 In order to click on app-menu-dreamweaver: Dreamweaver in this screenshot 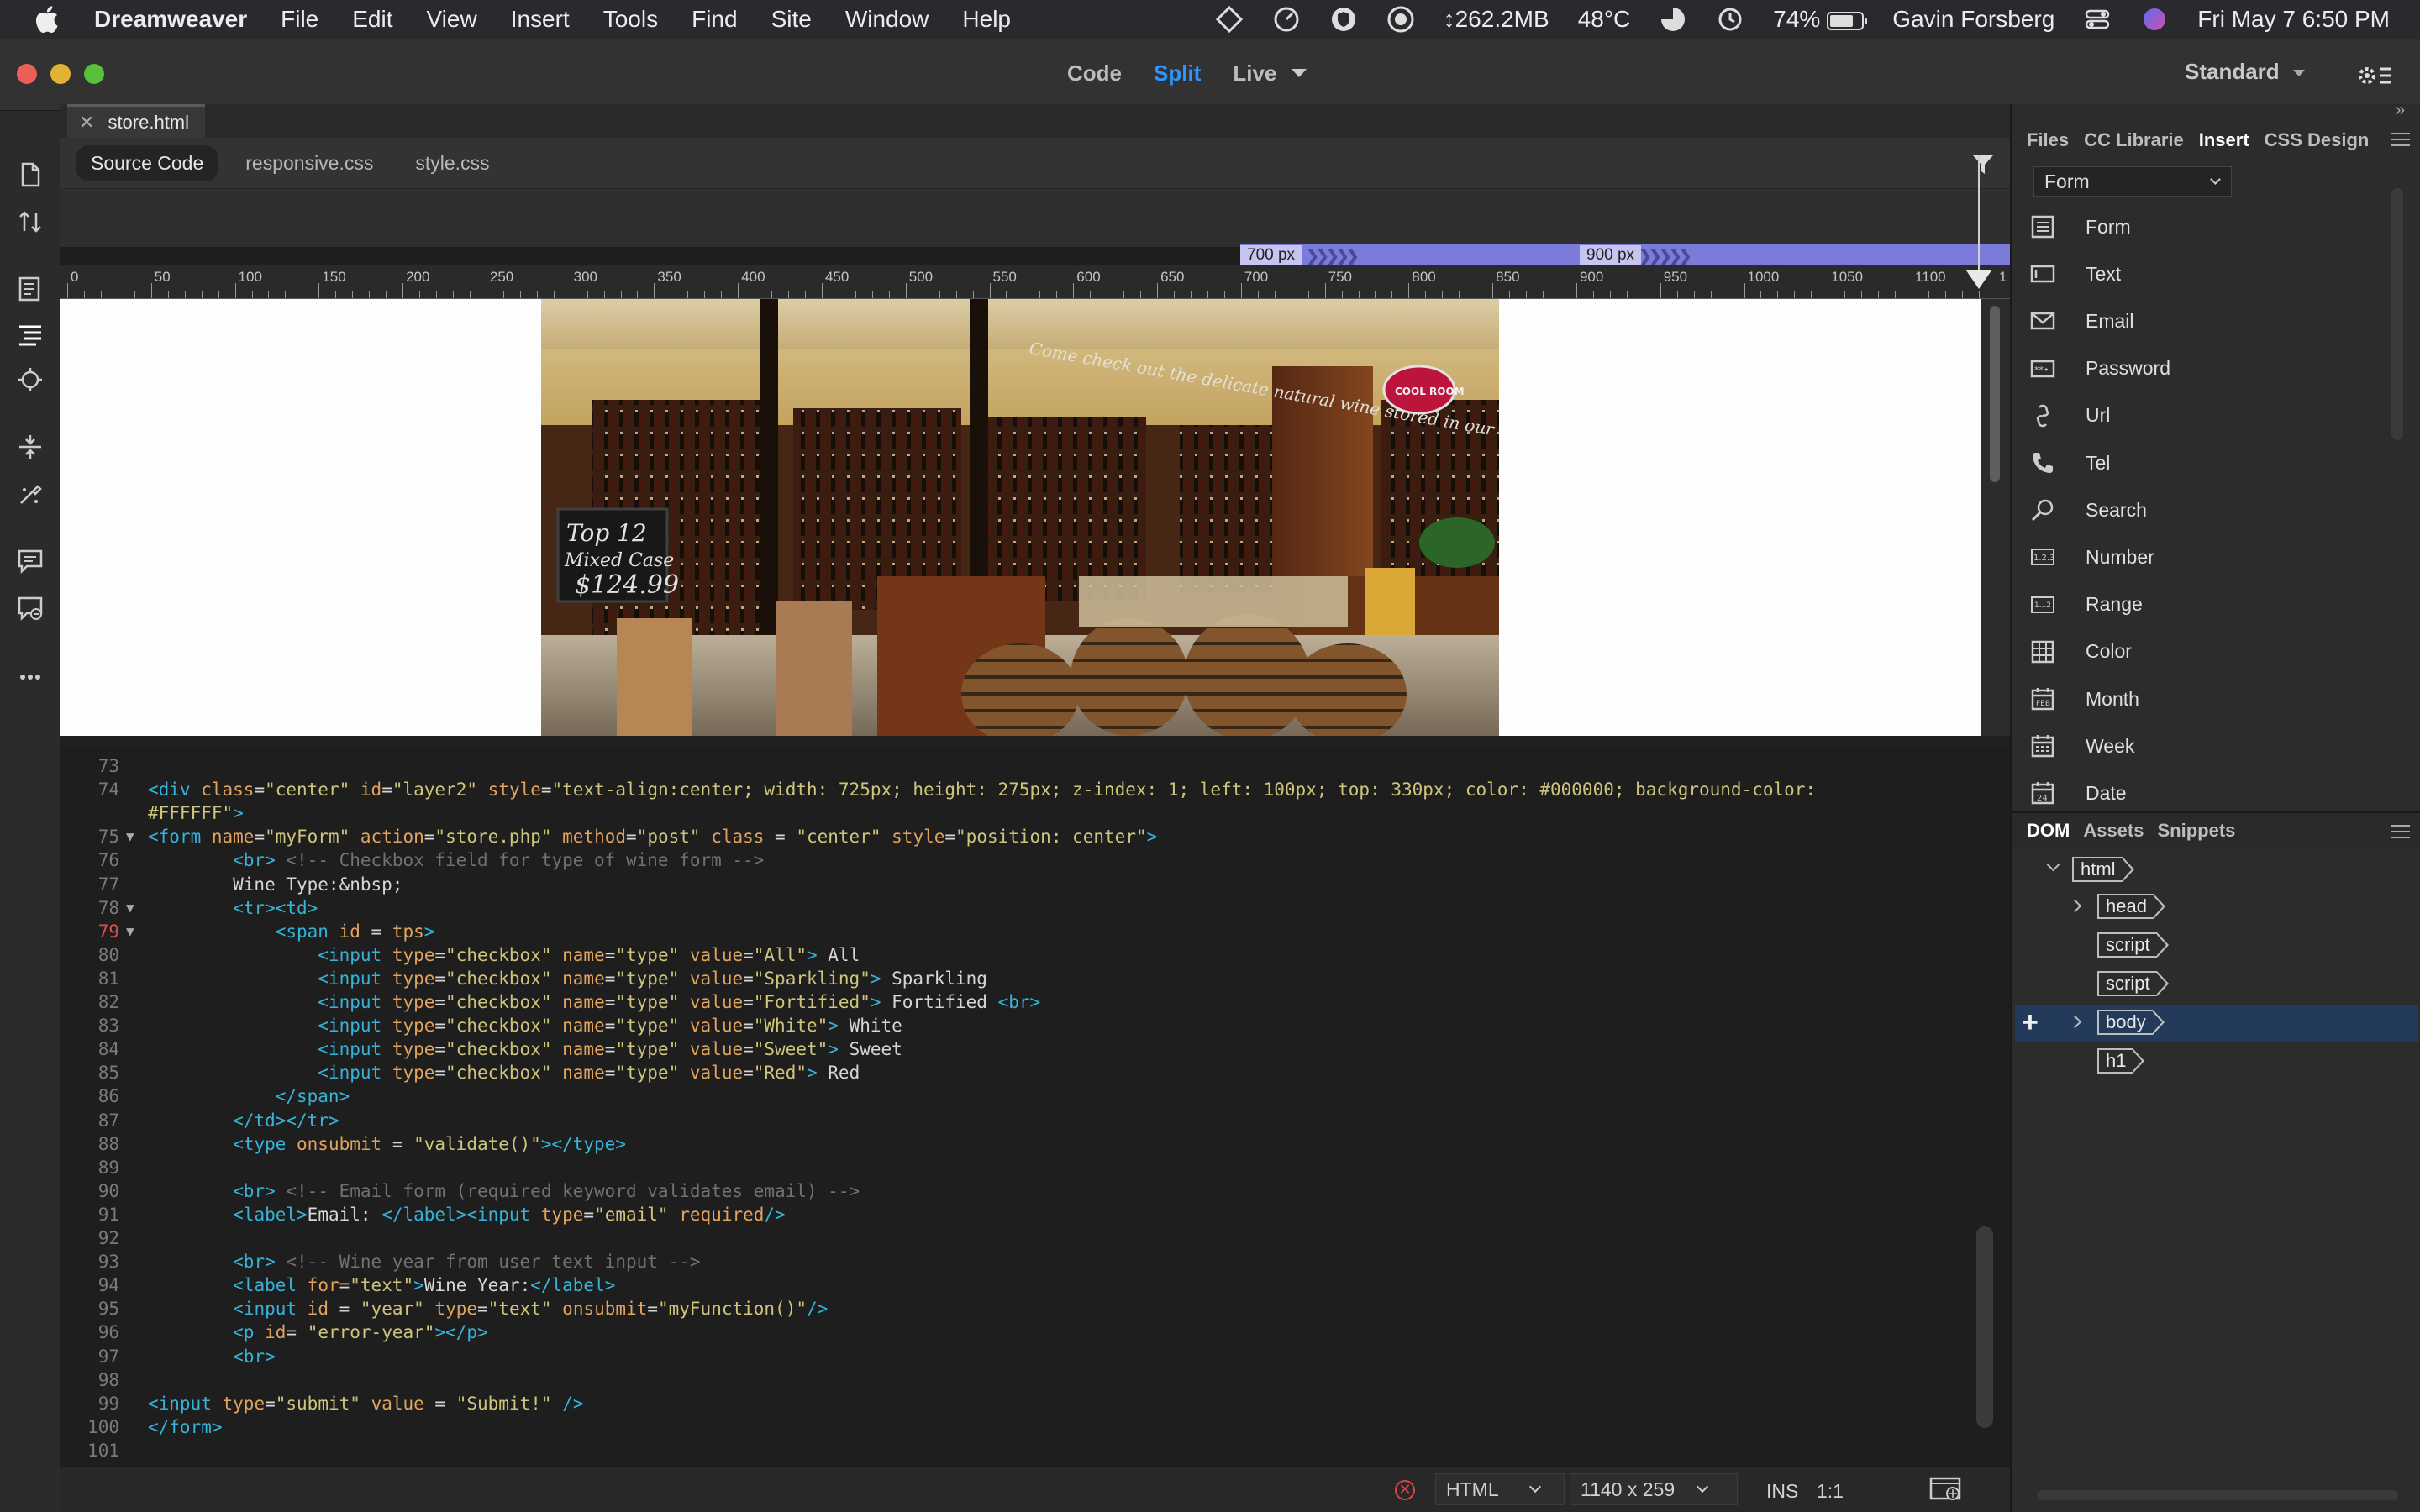, I will do `click(170, 19)`.